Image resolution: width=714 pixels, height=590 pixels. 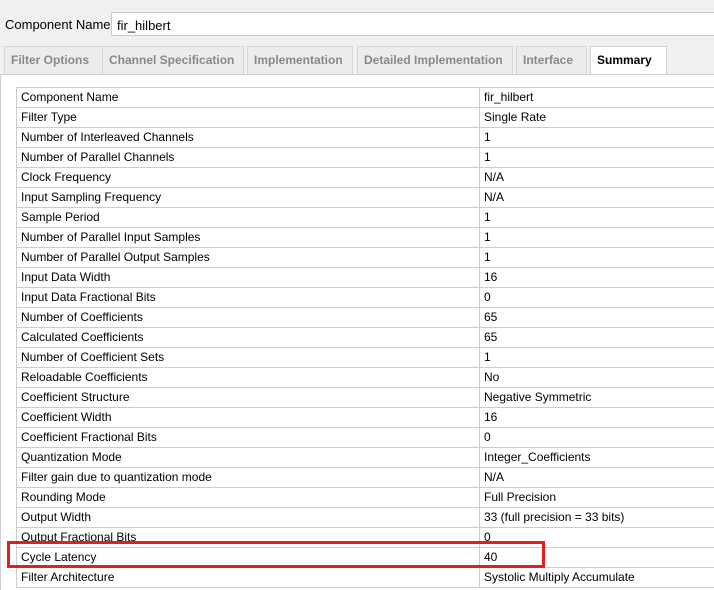 What do you see at coordinates (596, 377) in the screenshot?
I see `parameter-value-cell: No` at bounding box center [596, 377].